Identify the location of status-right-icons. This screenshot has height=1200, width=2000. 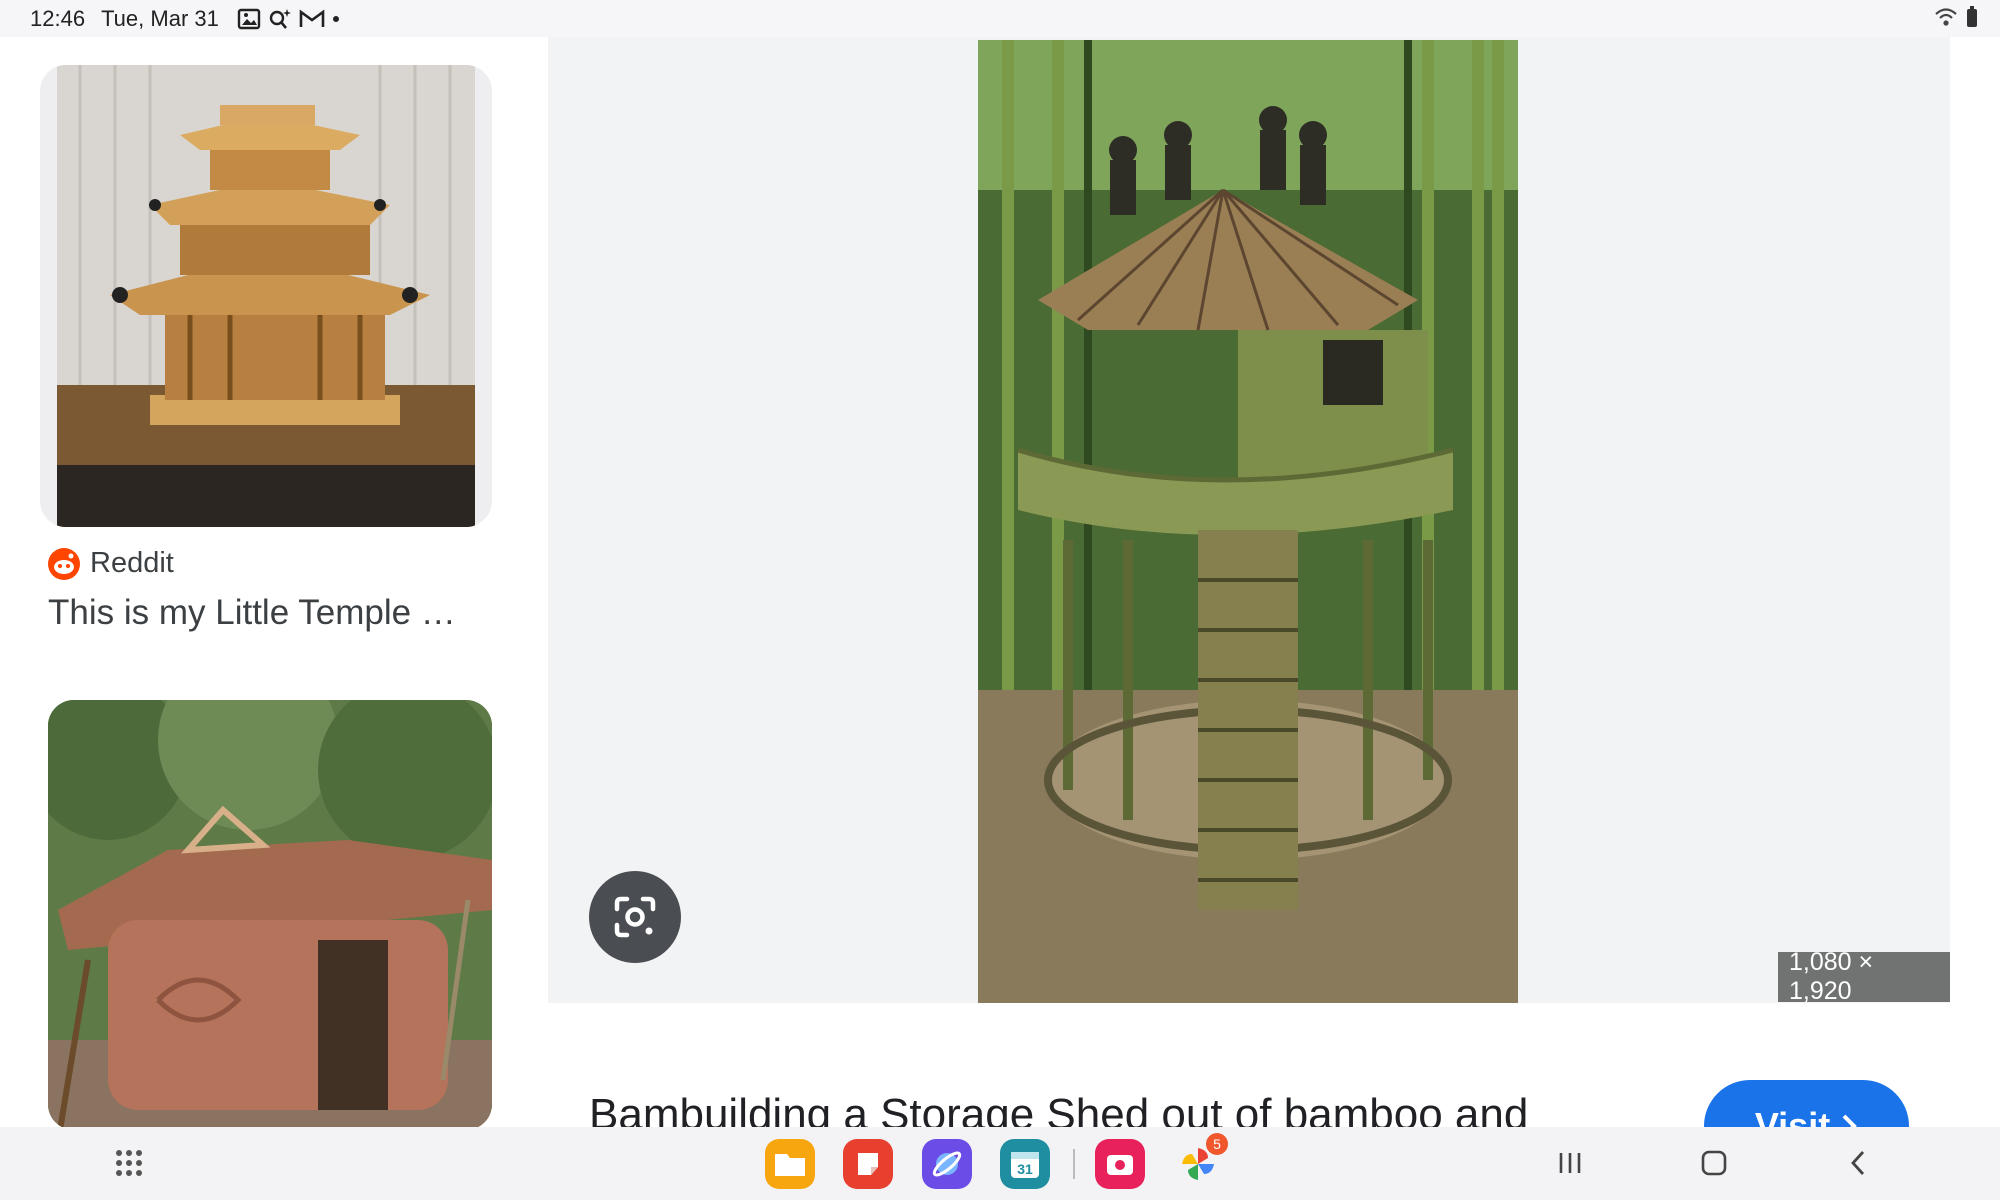
(1956, 17).